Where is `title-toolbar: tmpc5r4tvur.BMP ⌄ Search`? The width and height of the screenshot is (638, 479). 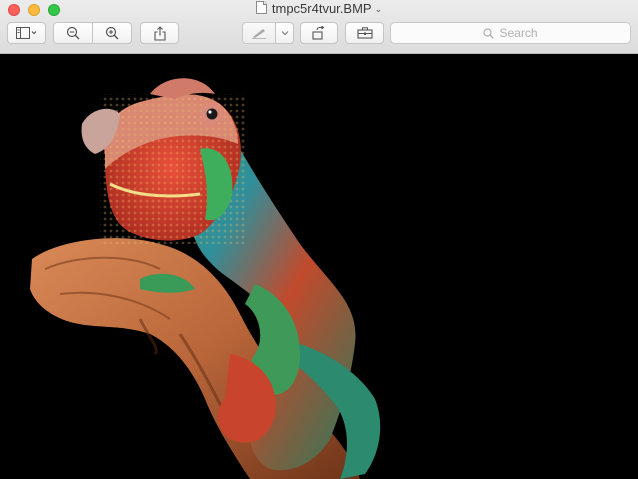
title-toolbar: tmpc5r4tvur.BMP ⌄ Search is located at coordinates (319, 27).